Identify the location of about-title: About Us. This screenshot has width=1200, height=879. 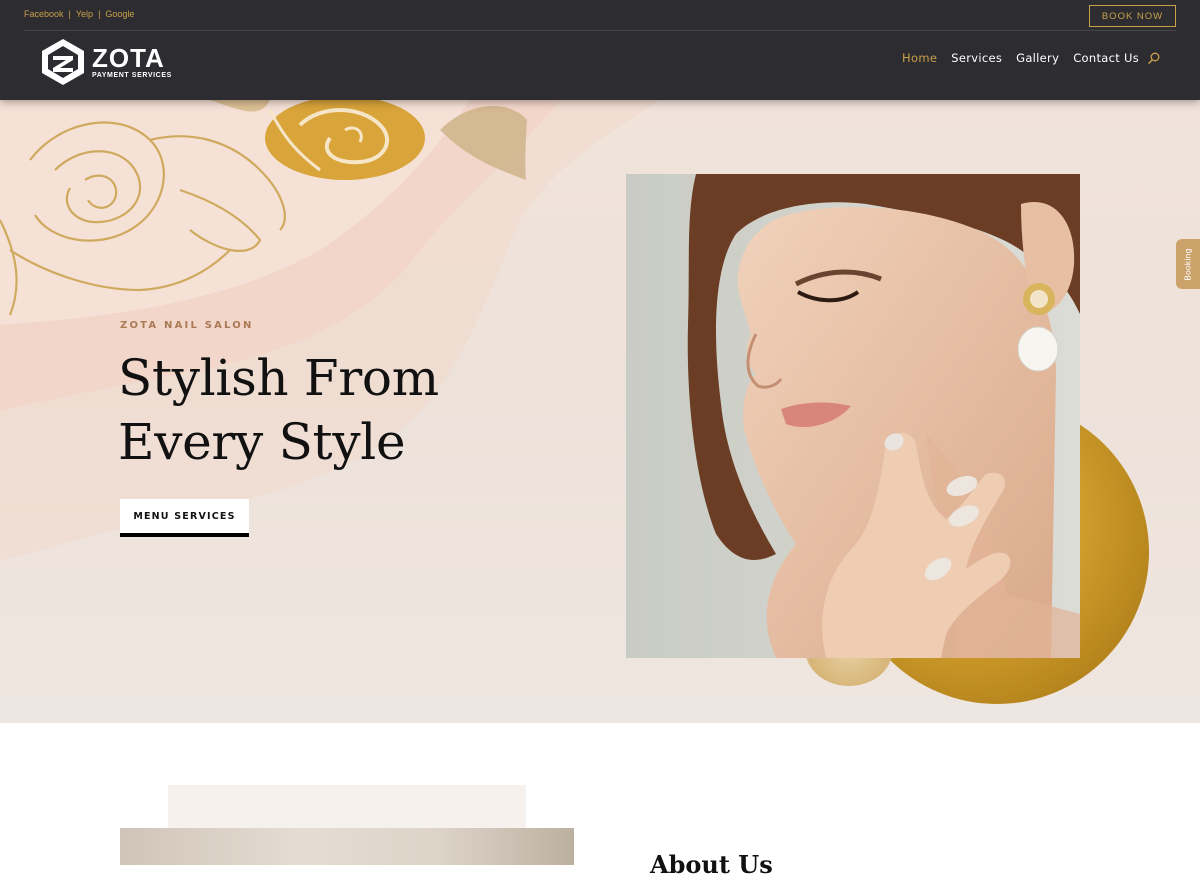
(711, 864).